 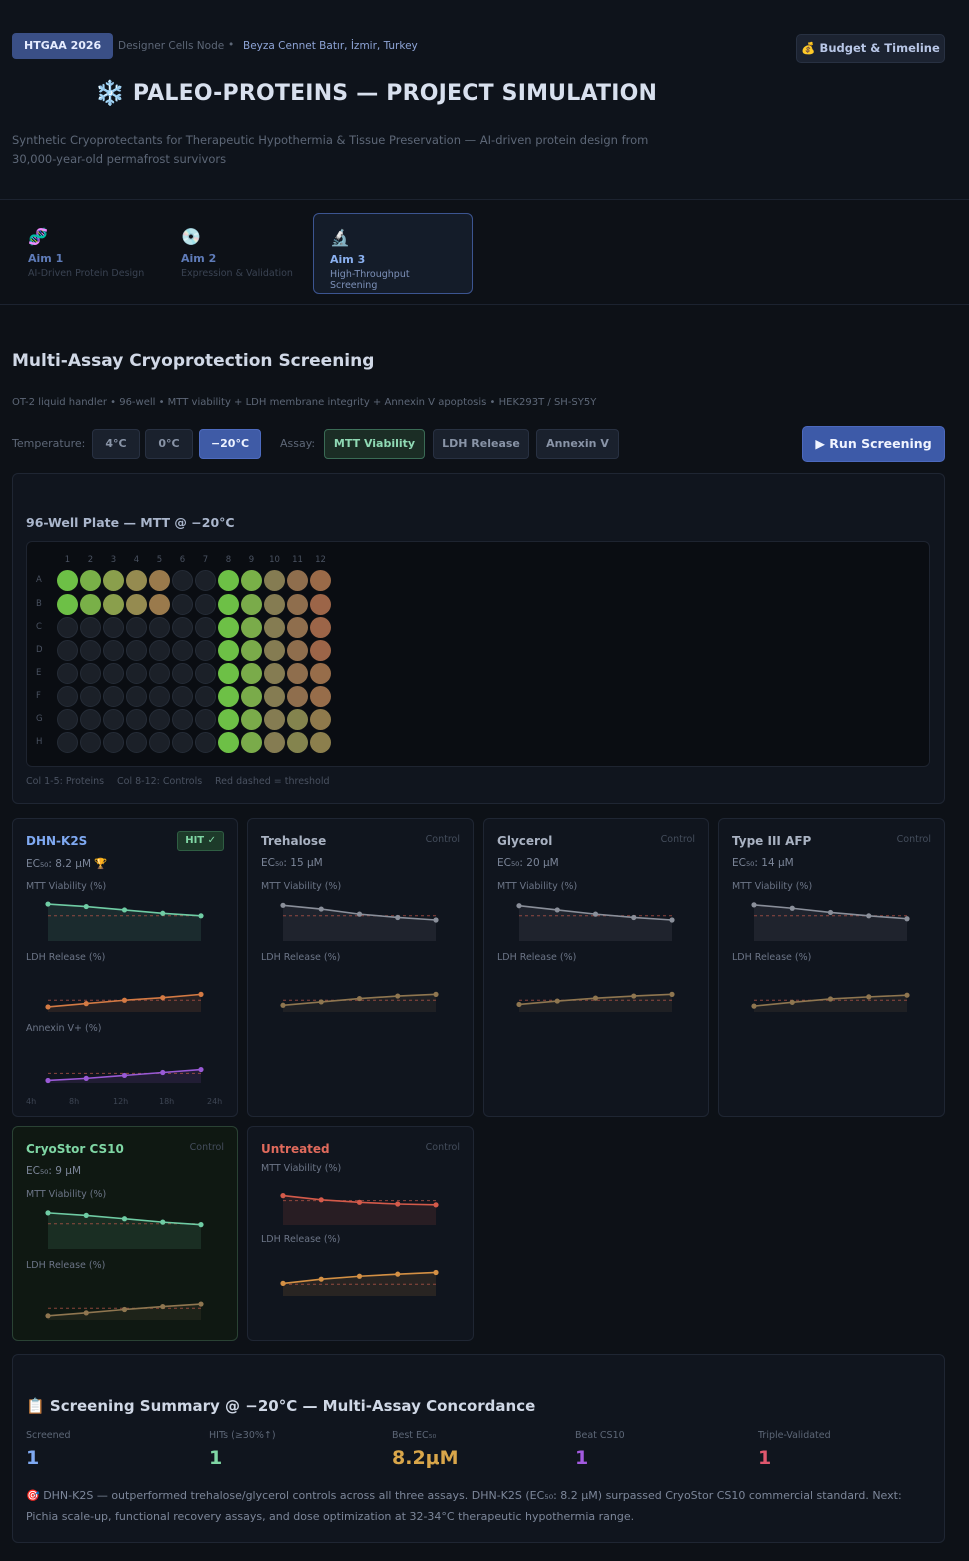 What do you see at coordinates (230, 444) in the screenshot?
I see `temp-minus20c-button: −20°C` at bounding box center [230, 444].